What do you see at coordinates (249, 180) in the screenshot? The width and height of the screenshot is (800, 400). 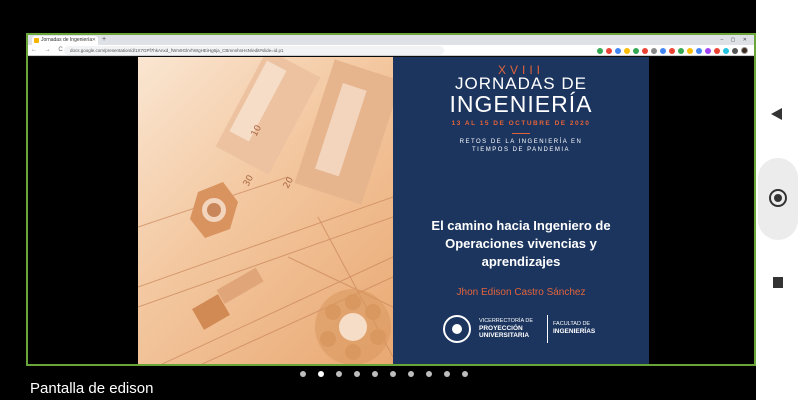 I see `svg-text: 30` at bounding box center [249, 180].